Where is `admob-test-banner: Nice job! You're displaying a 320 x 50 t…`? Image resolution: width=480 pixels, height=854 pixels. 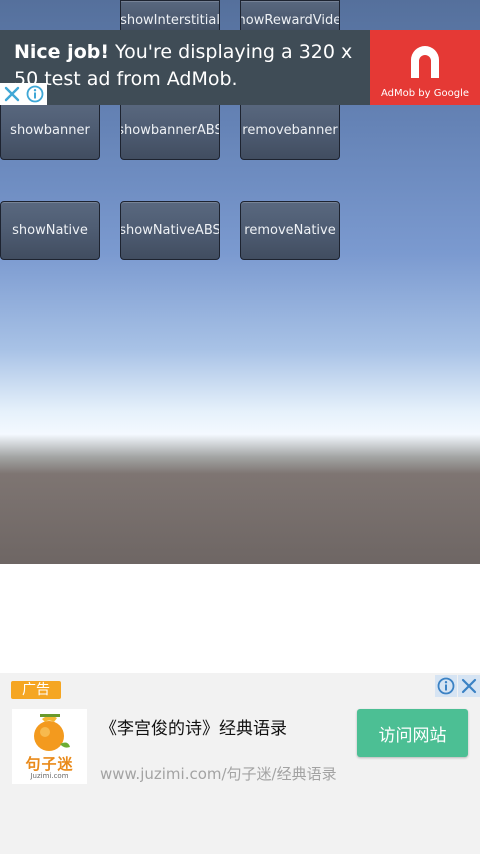
admob-test-banner: Nice job! You're displaying a 320 x 50 t… is located at coordinates (240, 67).